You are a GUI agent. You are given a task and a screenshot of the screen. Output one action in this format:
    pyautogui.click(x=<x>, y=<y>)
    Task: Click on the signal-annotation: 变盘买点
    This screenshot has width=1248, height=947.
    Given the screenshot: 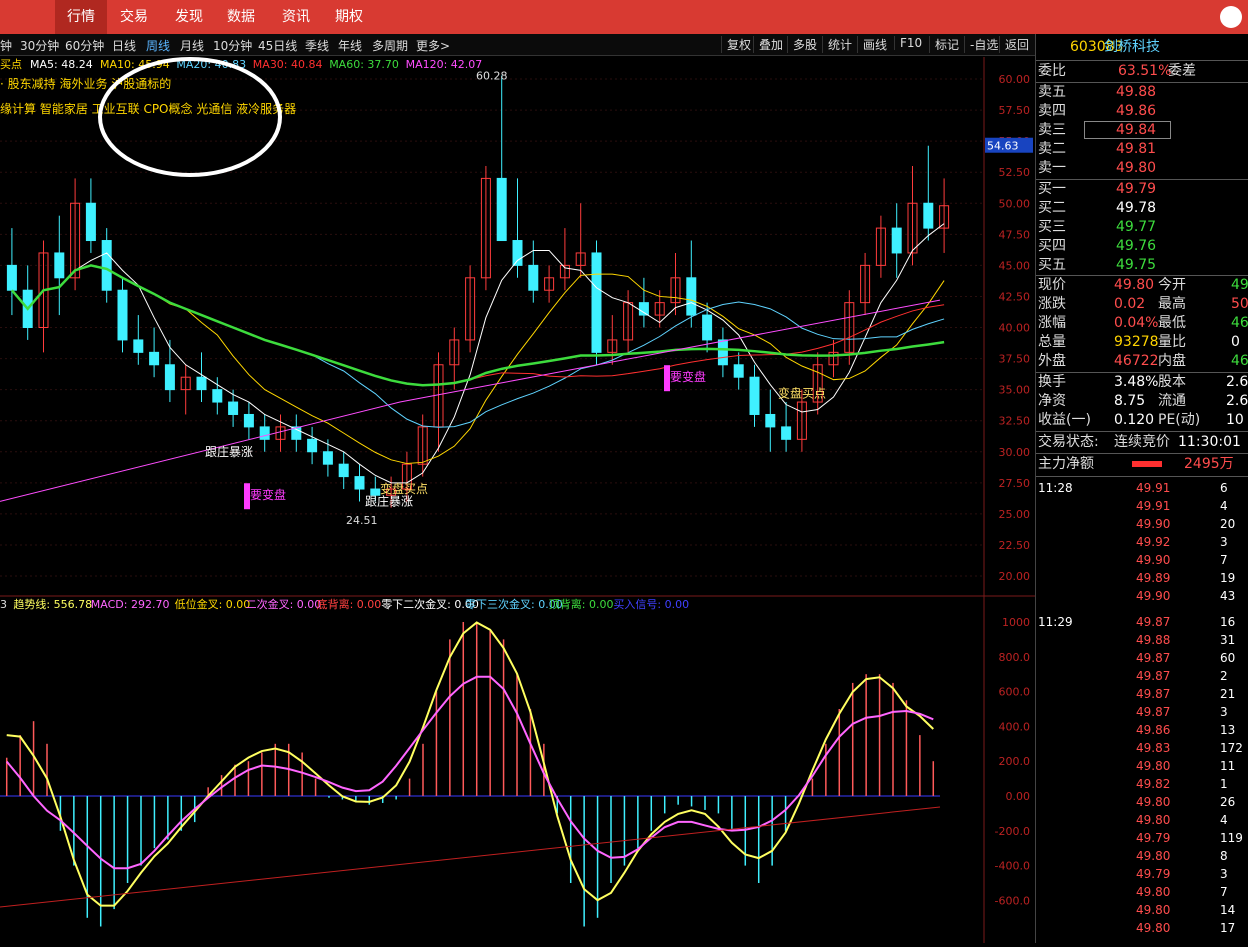 What is the action you would take?
    pyautogui.click(x=404, y=488)
    